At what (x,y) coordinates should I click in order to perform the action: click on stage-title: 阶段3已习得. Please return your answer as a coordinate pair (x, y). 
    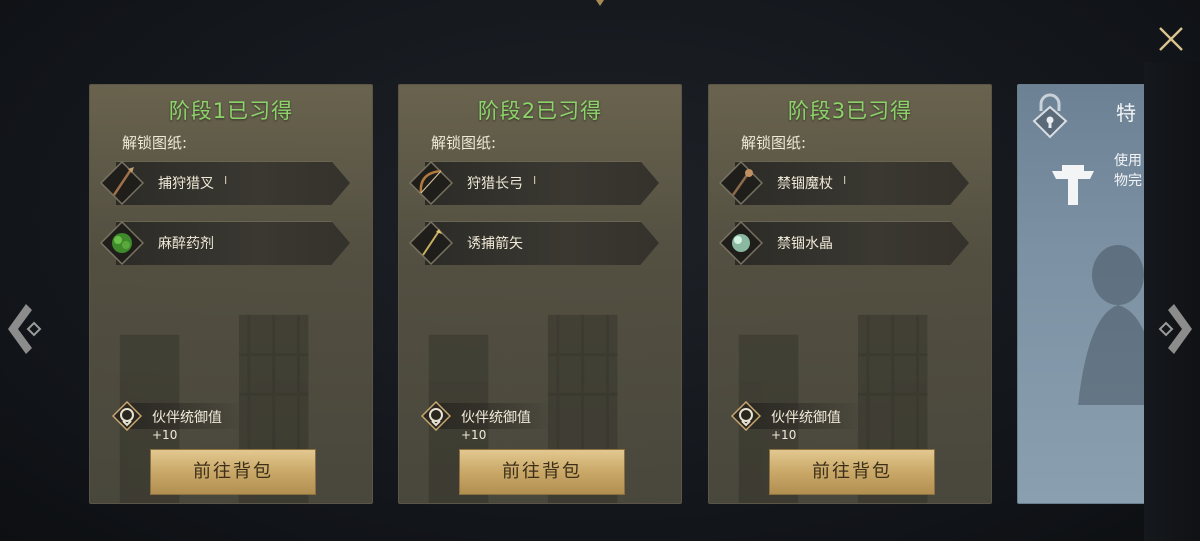
    Looking at the image, I should click on (850, 111).